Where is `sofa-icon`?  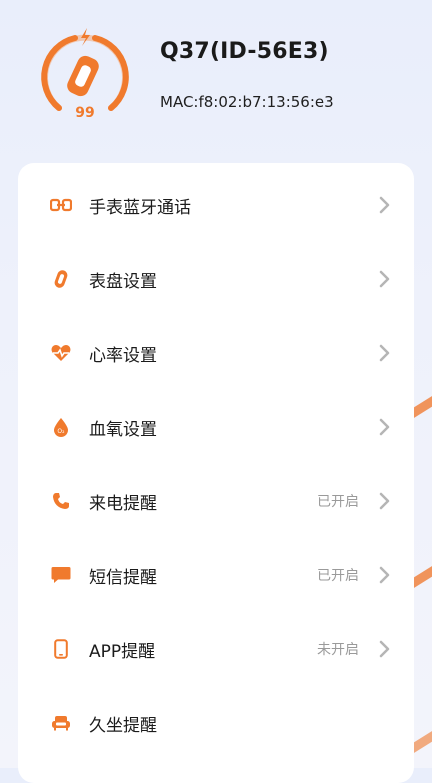 sofa-icon is located at coordinates (61, 723).